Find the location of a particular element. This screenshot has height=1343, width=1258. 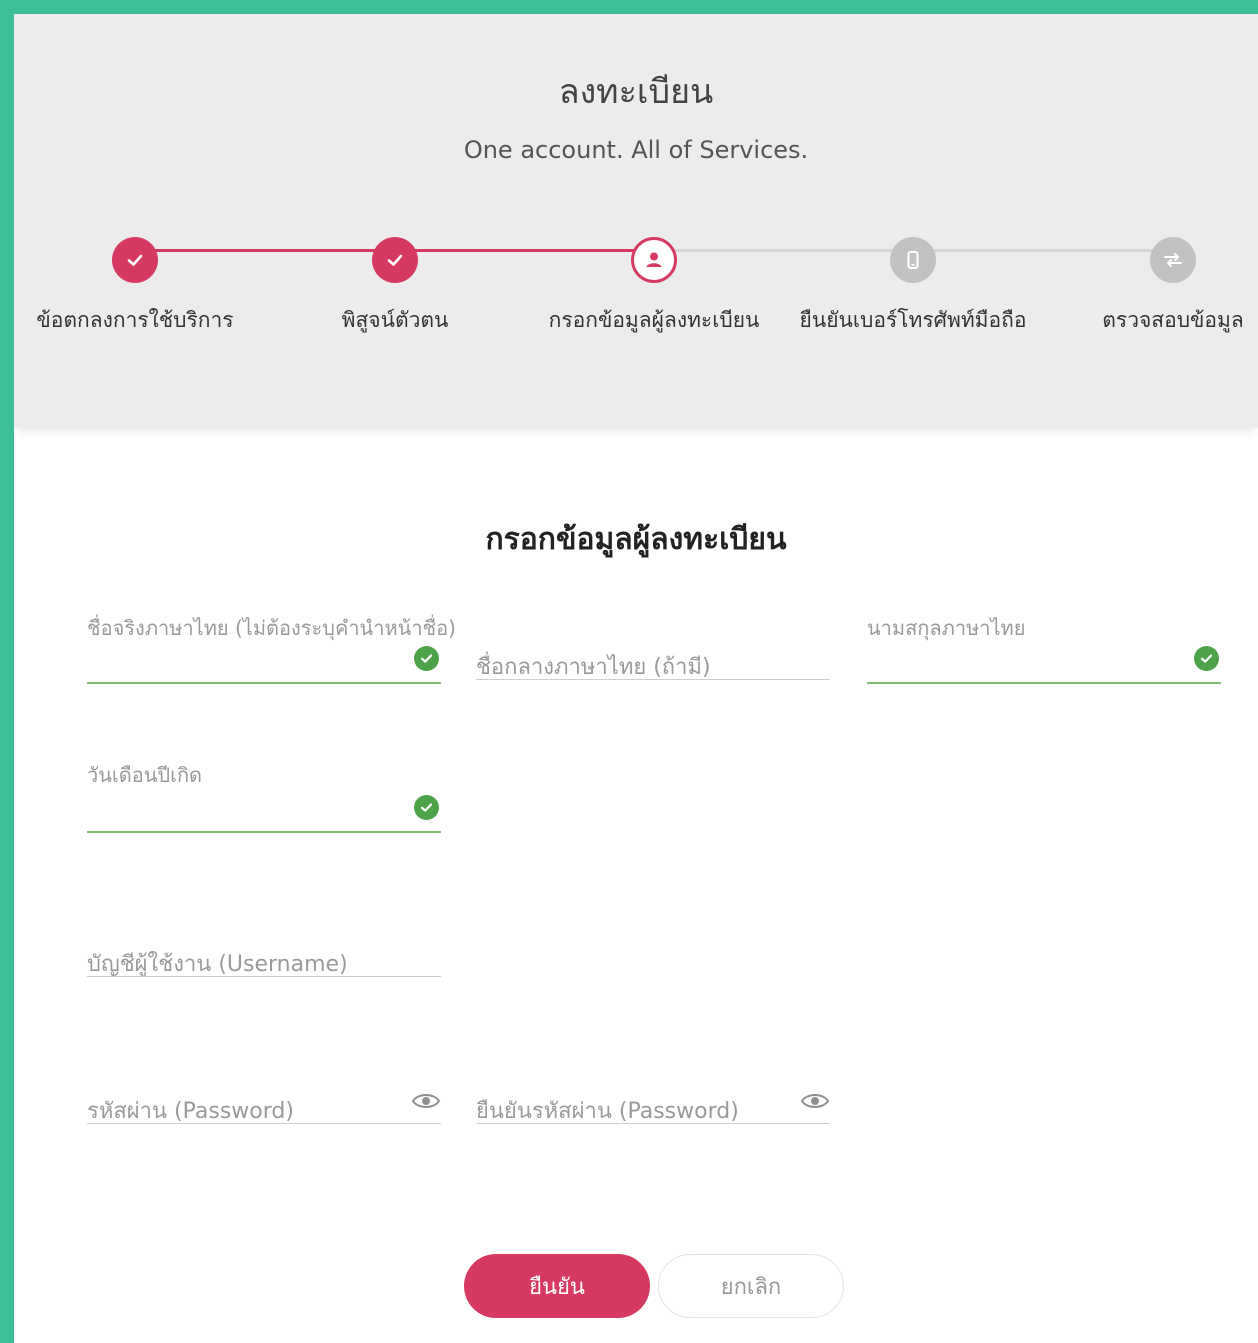

last-name-field: นามสกุลภาษาไทย is located at coordinates (1044, 648).